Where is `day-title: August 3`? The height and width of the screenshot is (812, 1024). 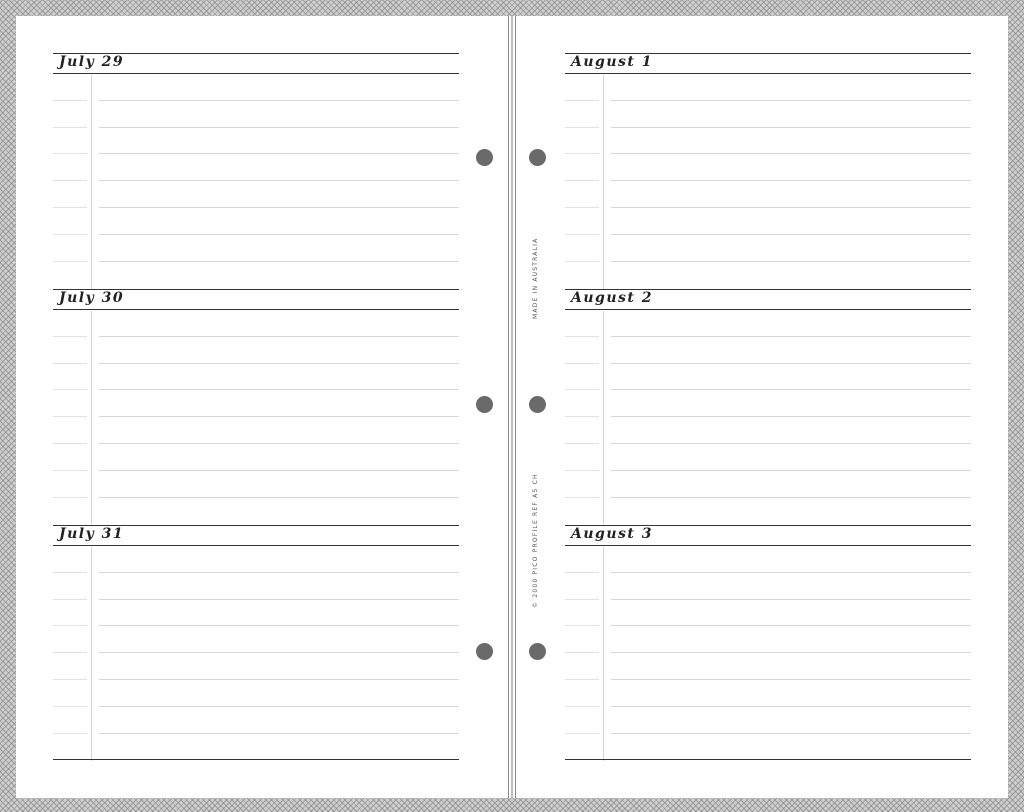 day-title: August 3 is located at coordinates (612, 534).